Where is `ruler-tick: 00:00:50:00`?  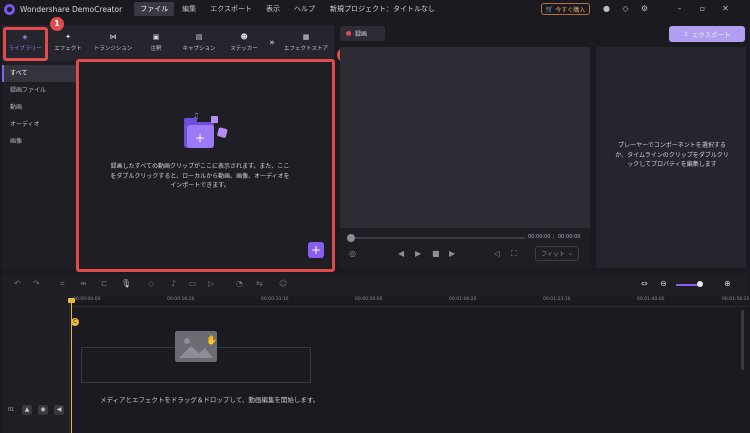
ruler-tick: 00:00:50:00 is located at coordinates (369, 299).